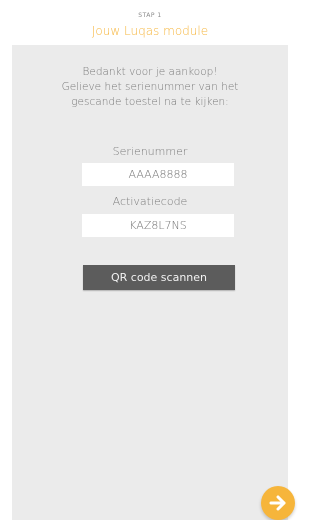 The image size is (320, 520). I want to click on intro-line-2: Gelieve het serienummer van het, so click(150, 87).